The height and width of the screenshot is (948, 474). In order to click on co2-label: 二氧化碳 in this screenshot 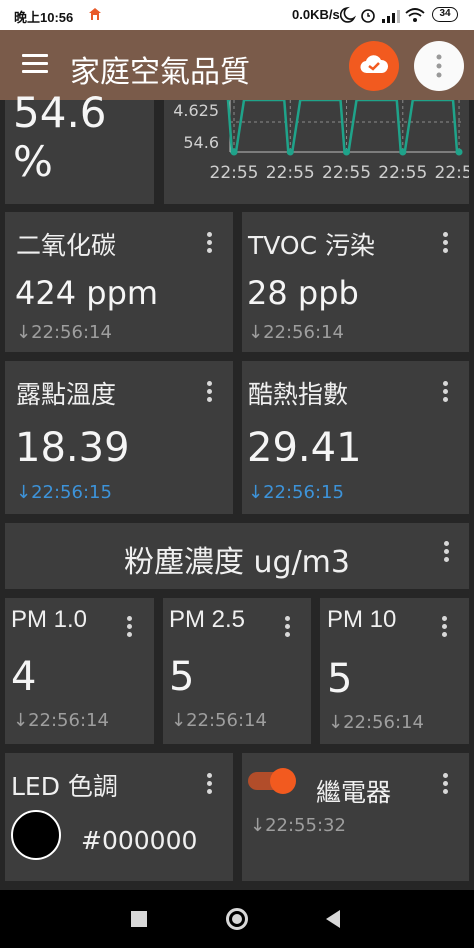, I will do `click(66, 245)`.